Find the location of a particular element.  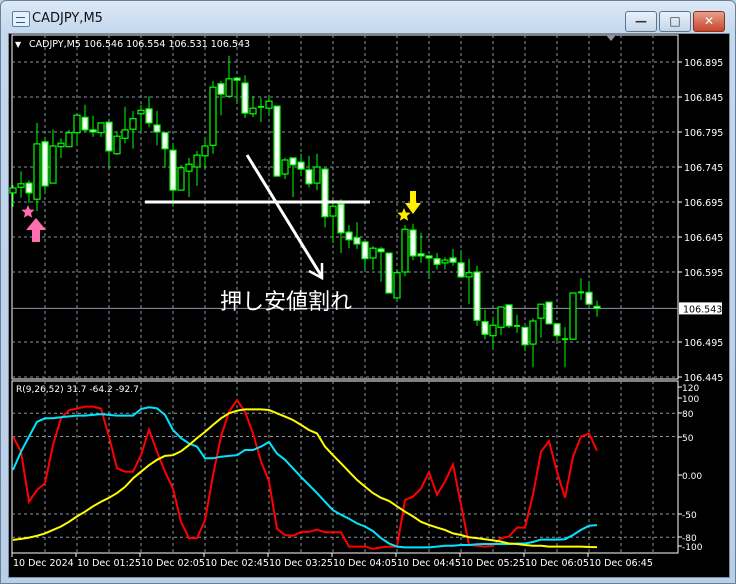

chart-shift-triangle-icon is located at coordinates (611, 38).